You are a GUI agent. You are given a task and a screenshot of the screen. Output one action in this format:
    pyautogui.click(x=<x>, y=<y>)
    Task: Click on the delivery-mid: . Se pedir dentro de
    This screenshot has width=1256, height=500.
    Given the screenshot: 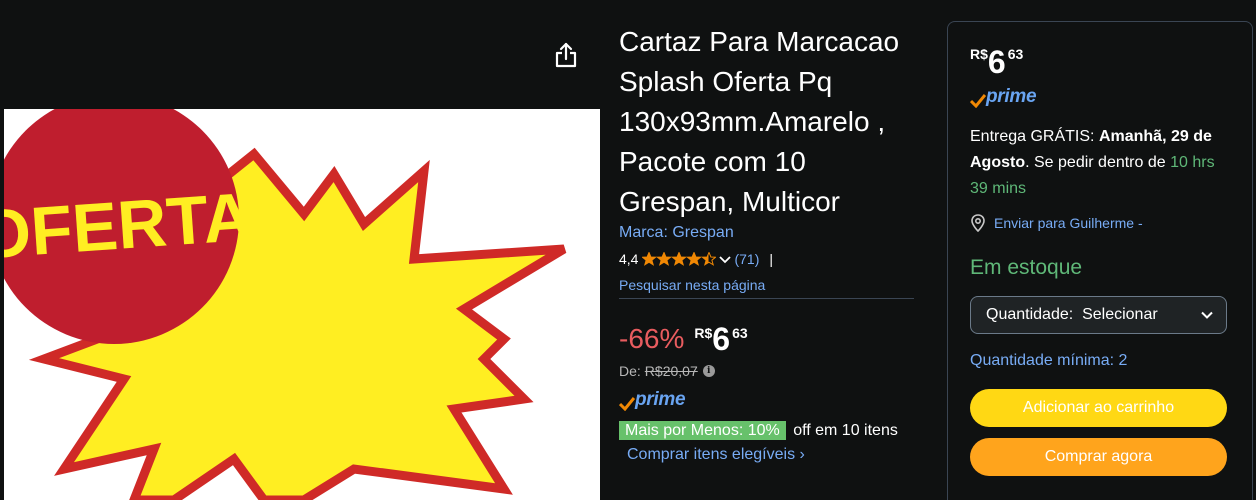 What is the action you would take?
    pyautogui.click(x=1098, y=162)
    